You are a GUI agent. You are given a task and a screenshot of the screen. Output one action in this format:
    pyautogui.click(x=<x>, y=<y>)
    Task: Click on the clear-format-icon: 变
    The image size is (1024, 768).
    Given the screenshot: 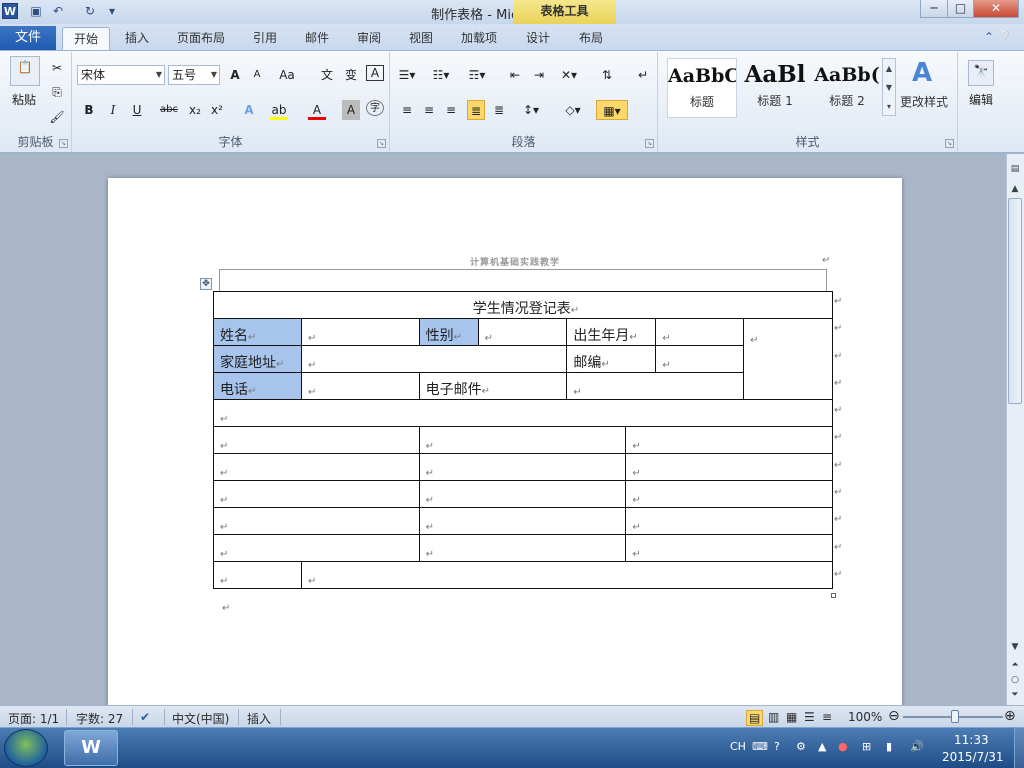 What is the action you would take?
    pyautogui.click(x=351, y=75)
    